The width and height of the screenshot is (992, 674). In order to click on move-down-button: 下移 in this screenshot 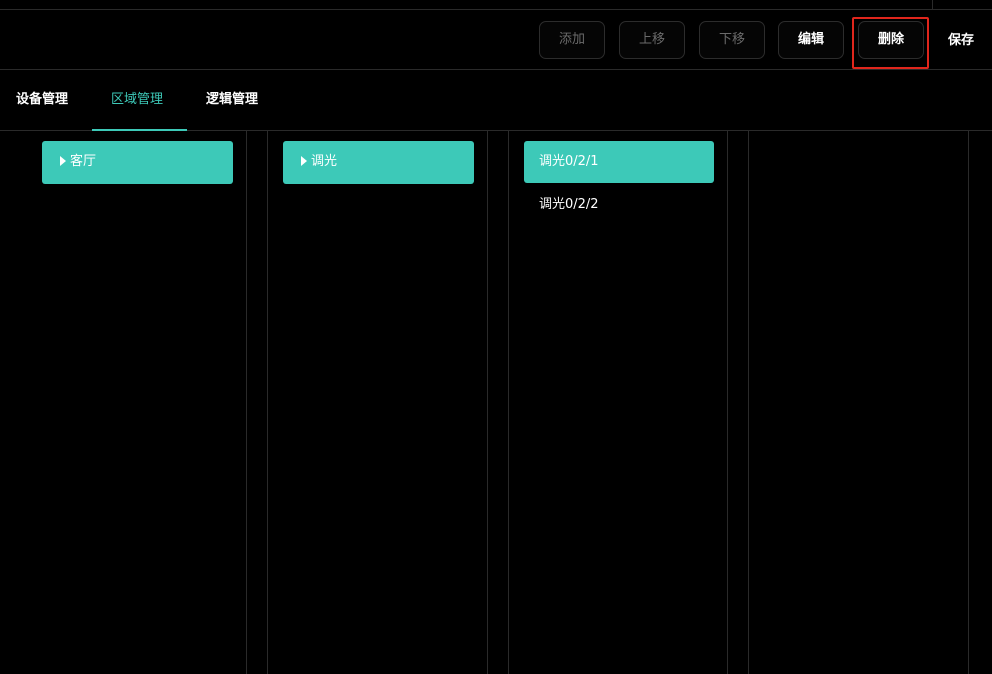, I will do `click(732, 40)`.